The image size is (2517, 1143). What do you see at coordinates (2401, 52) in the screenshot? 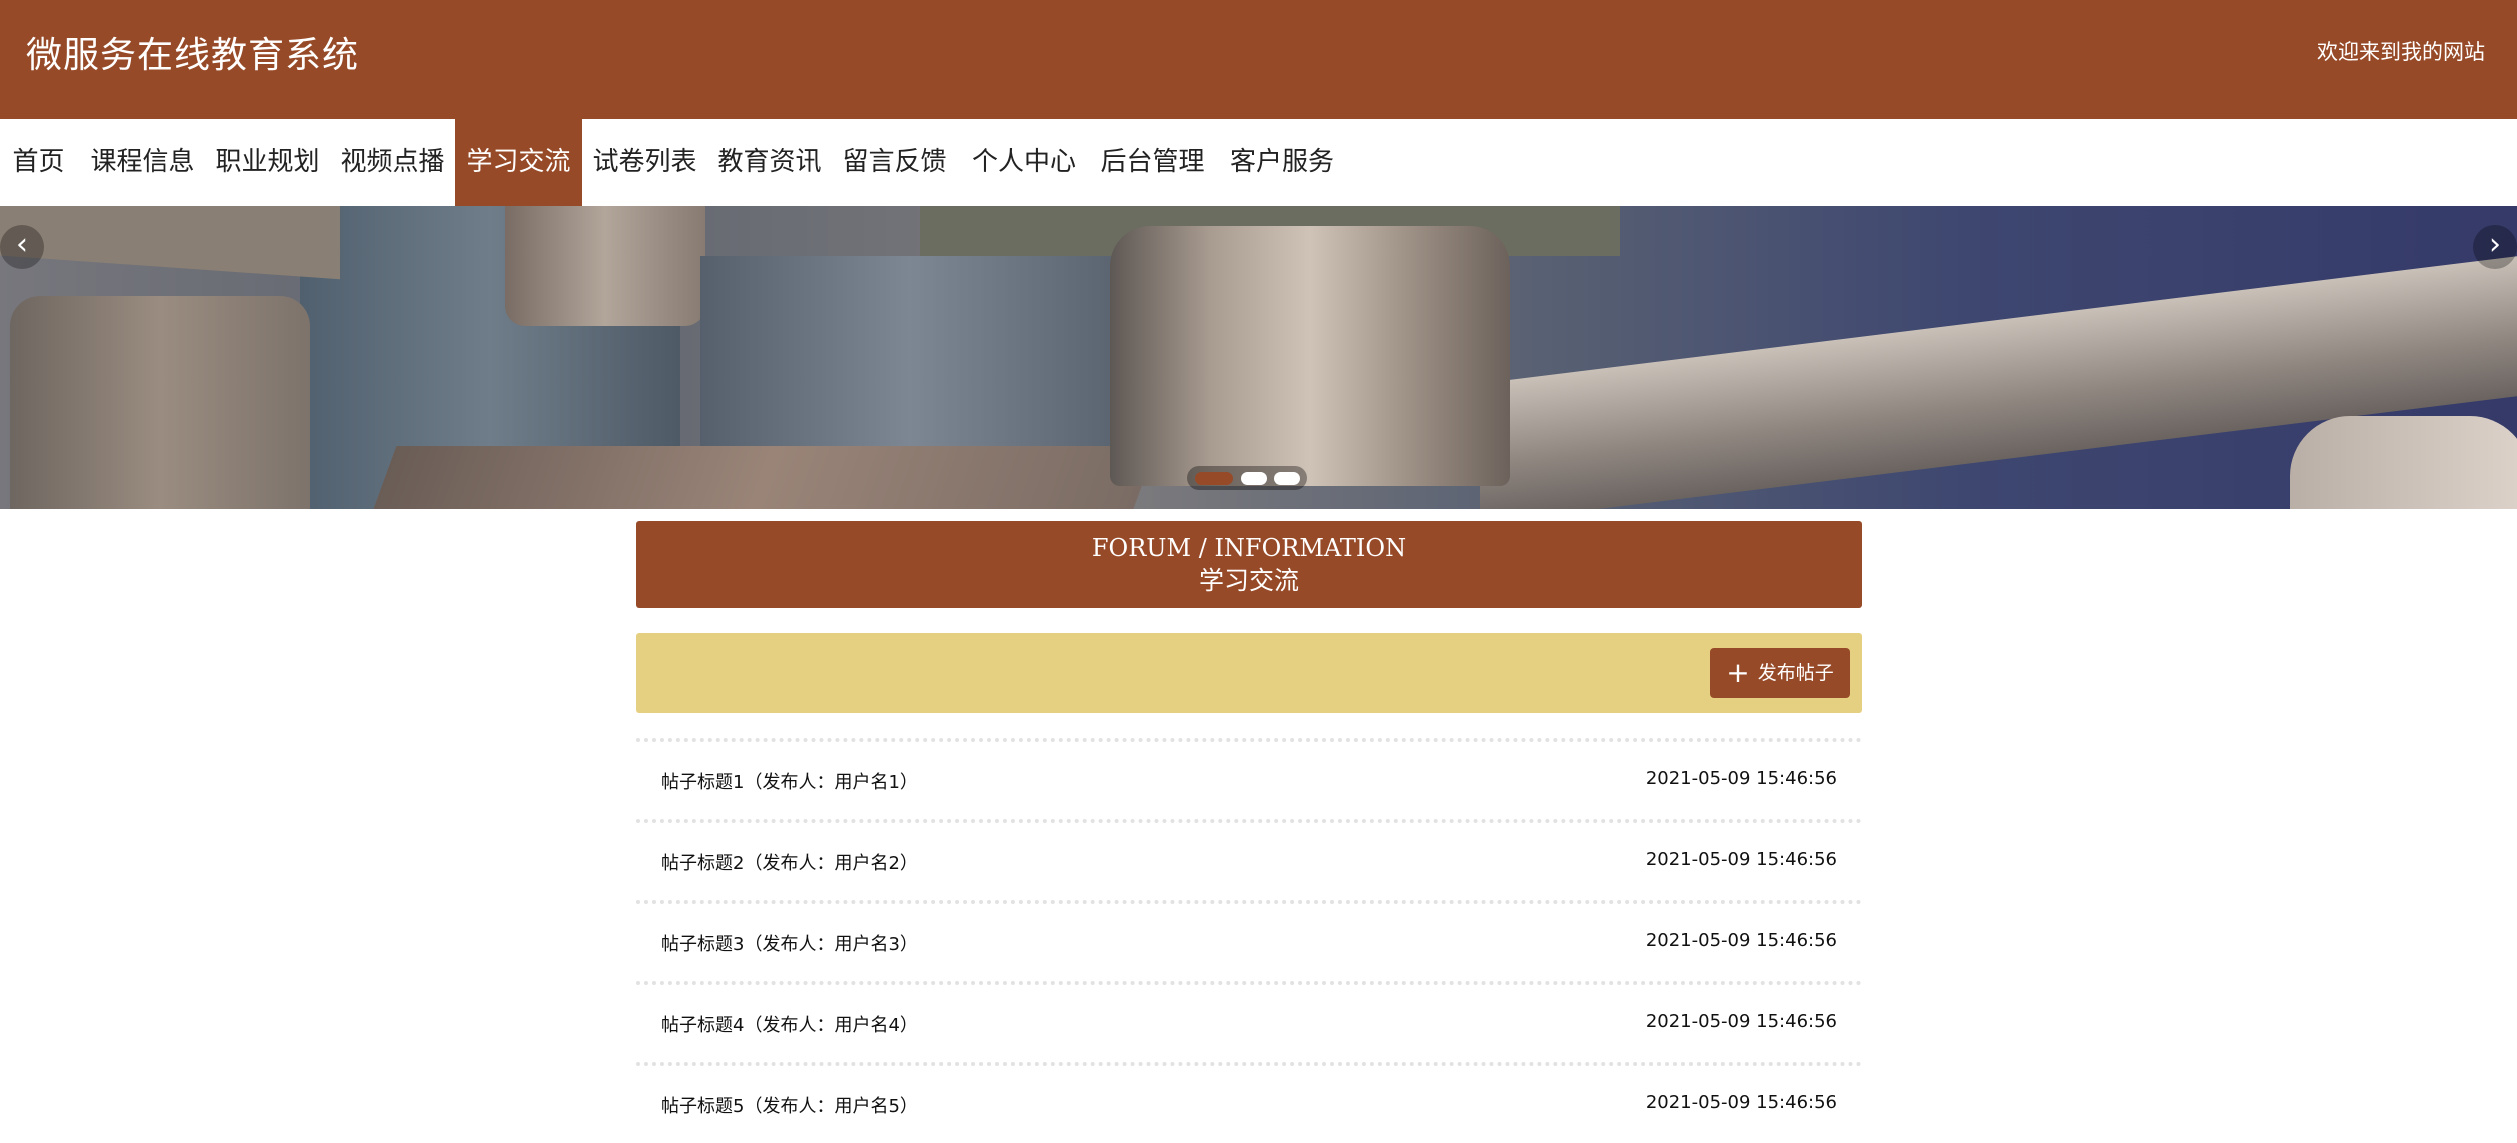
I see `welcome-text: 欢迎来到我的网站` at bounding box center [2401, 52].